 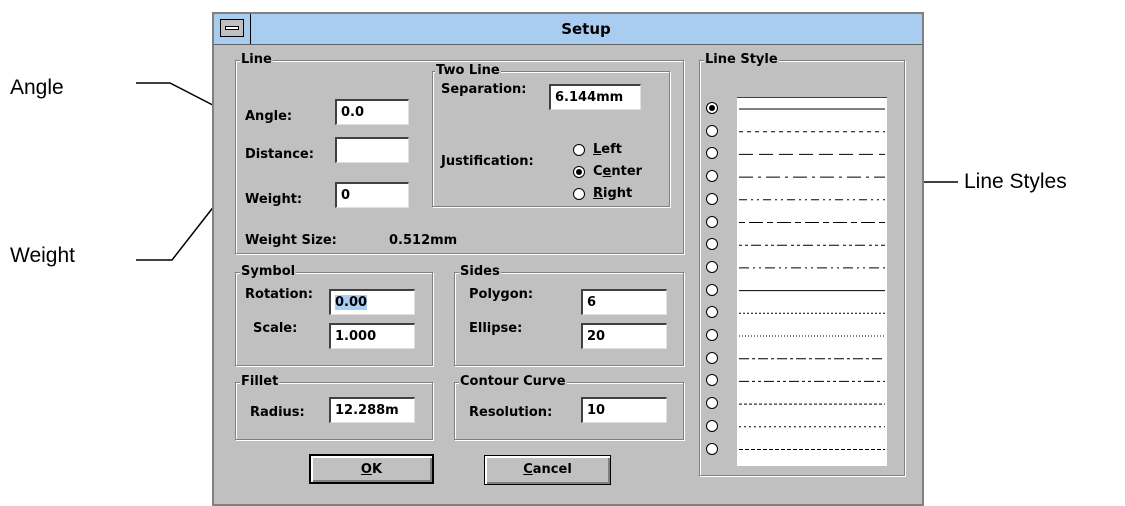 I want to click on ok-button-mnemonic: O, so click(x=366, y=469).